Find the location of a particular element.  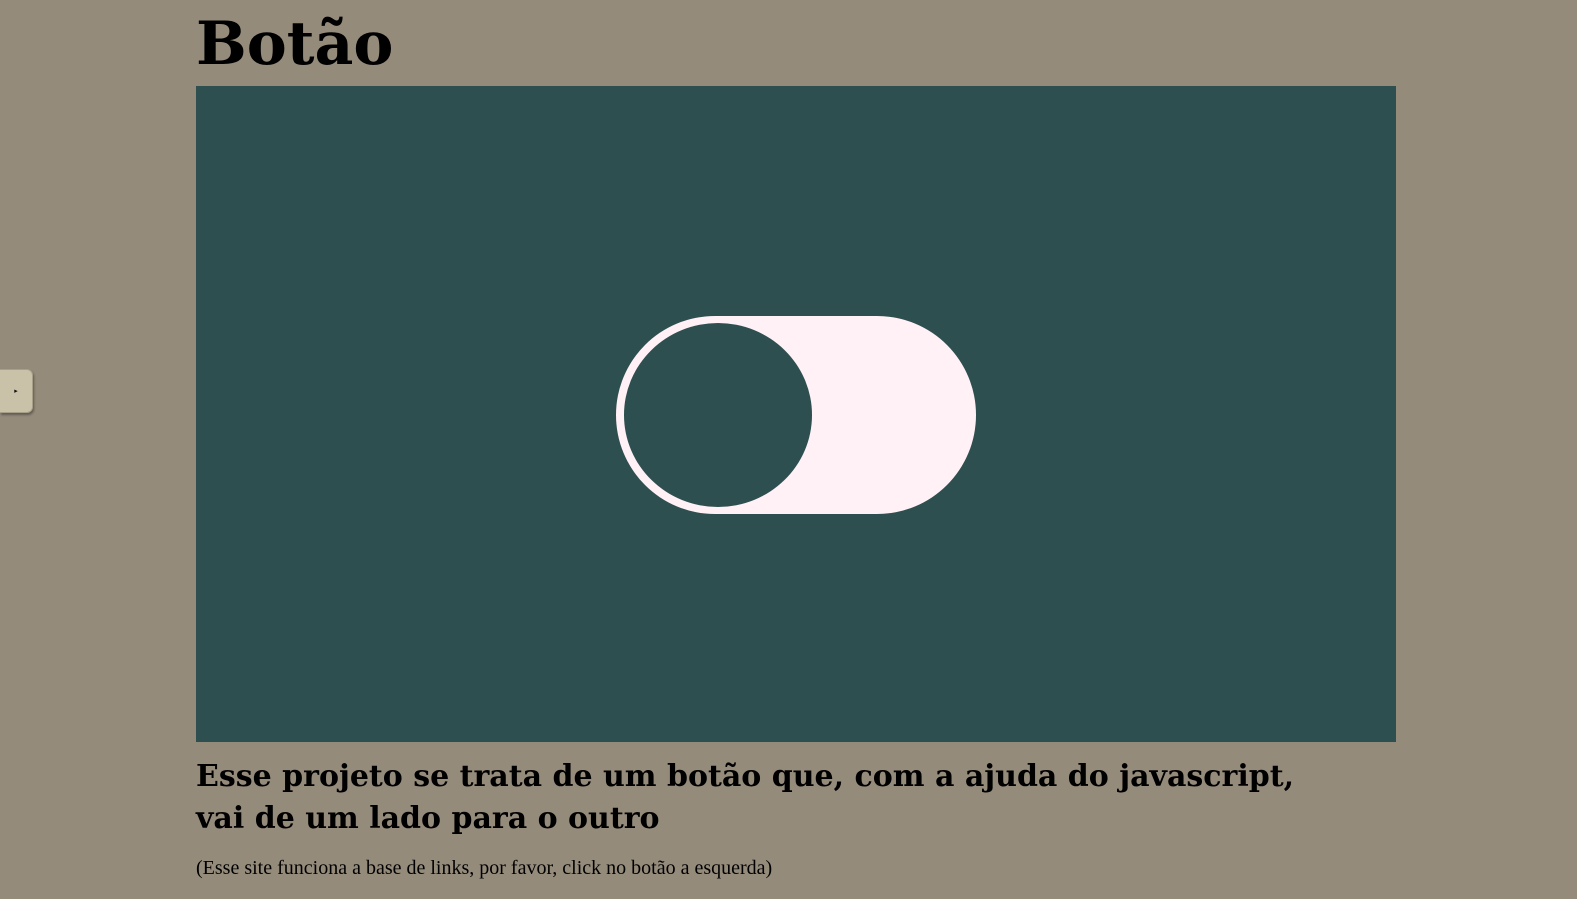

caret-right-icon: ▸ is located at coordinates (16, 390).